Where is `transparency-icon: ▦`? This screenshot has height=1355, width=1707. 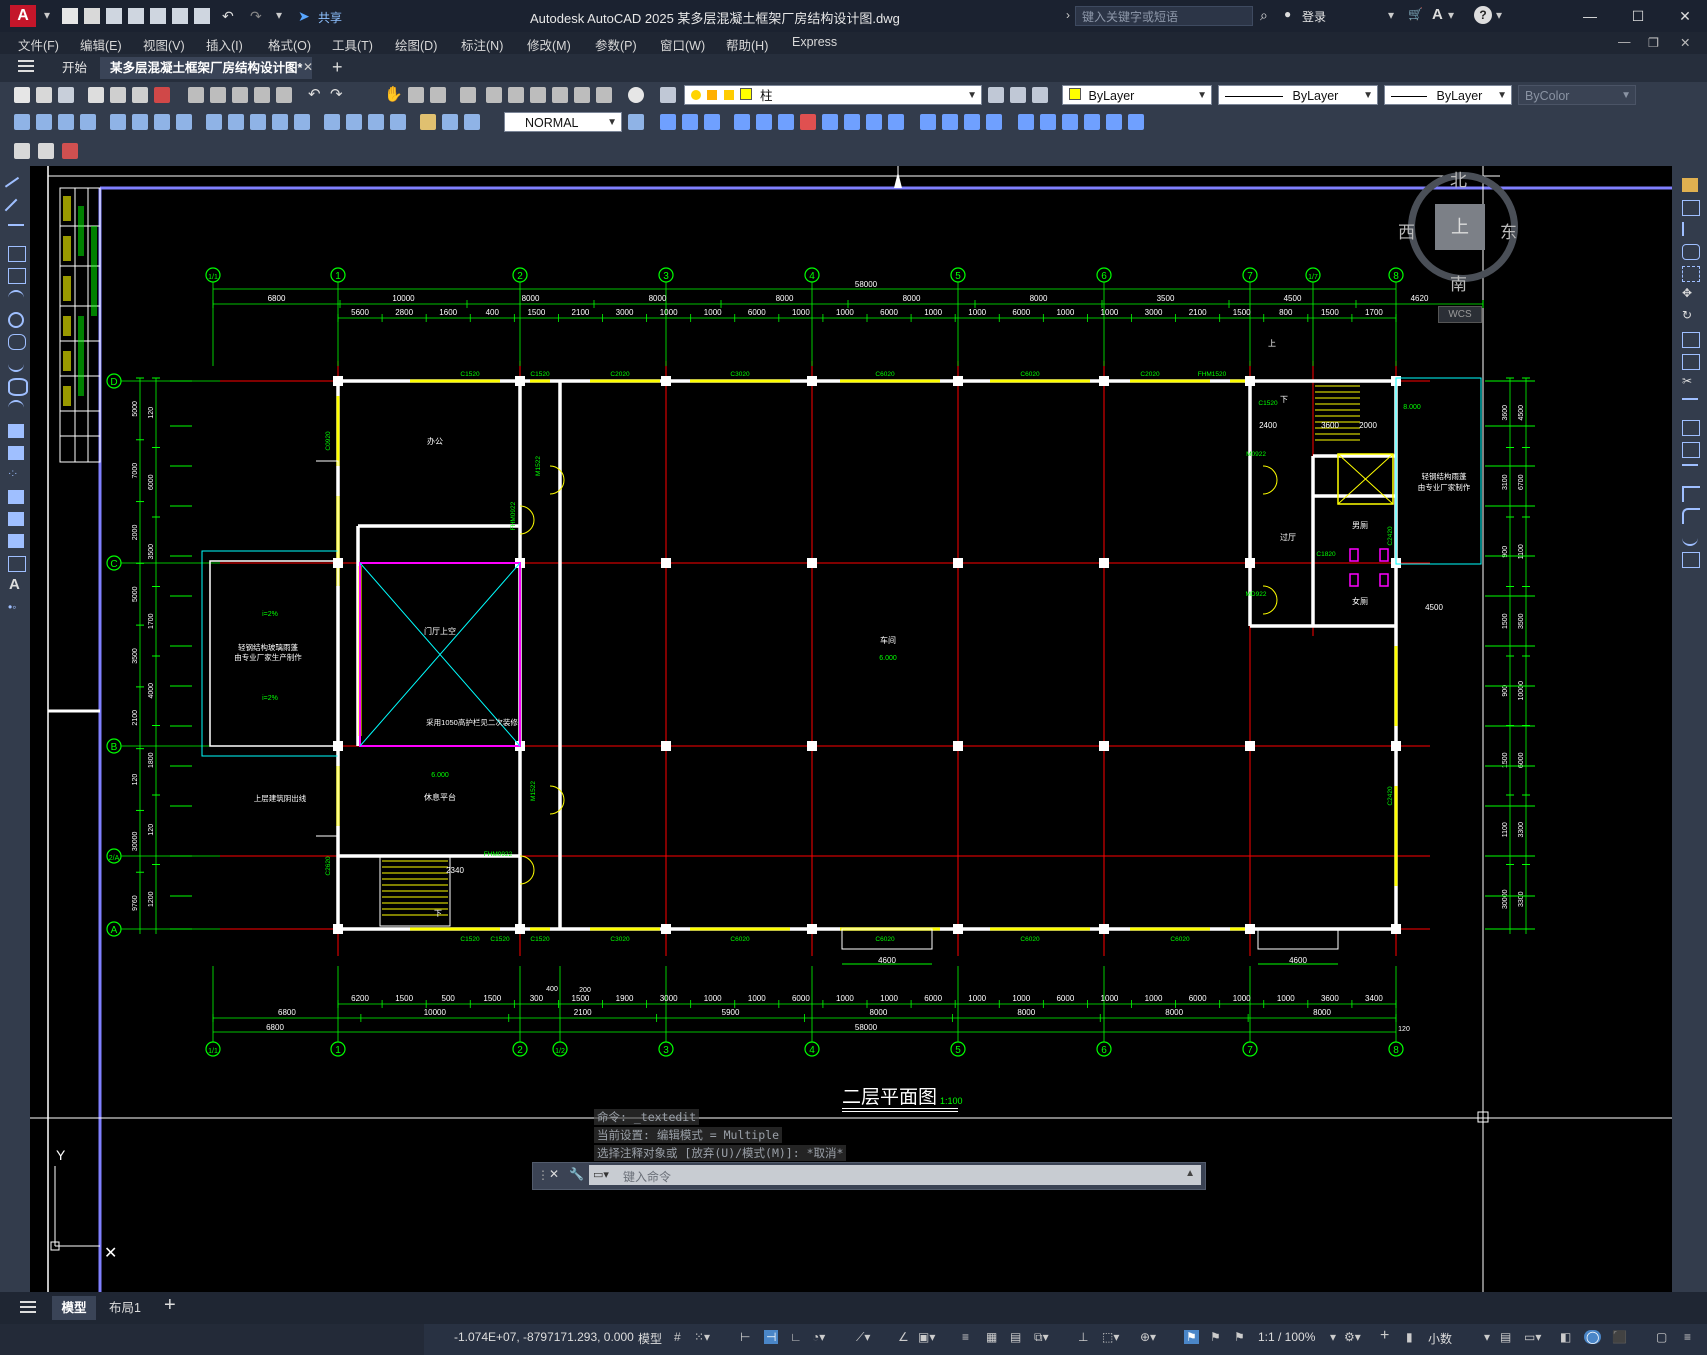
transparency-icon: ▦ is located at coordinates (991, 1337).